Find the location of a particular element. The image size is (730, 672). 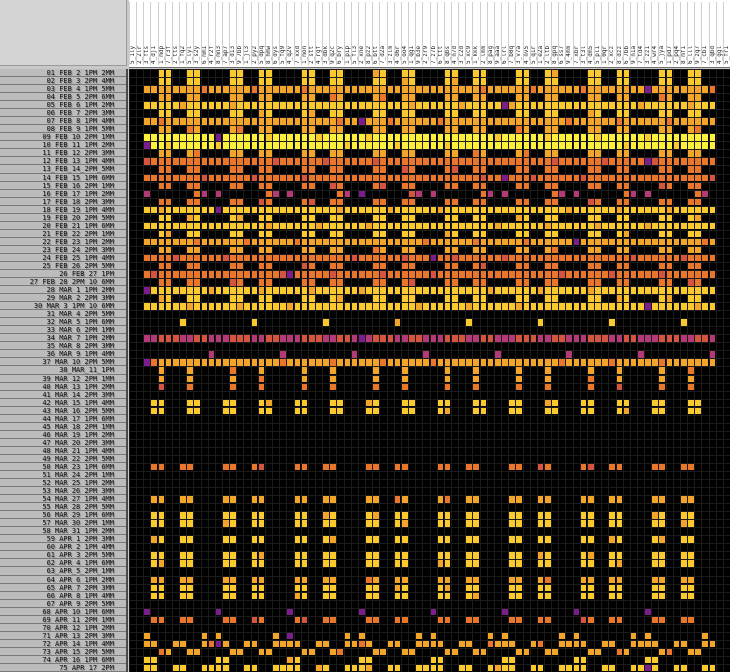

row-header-label: 42_MAR_15_1PM_4MM is located at coordinates (63, 403).